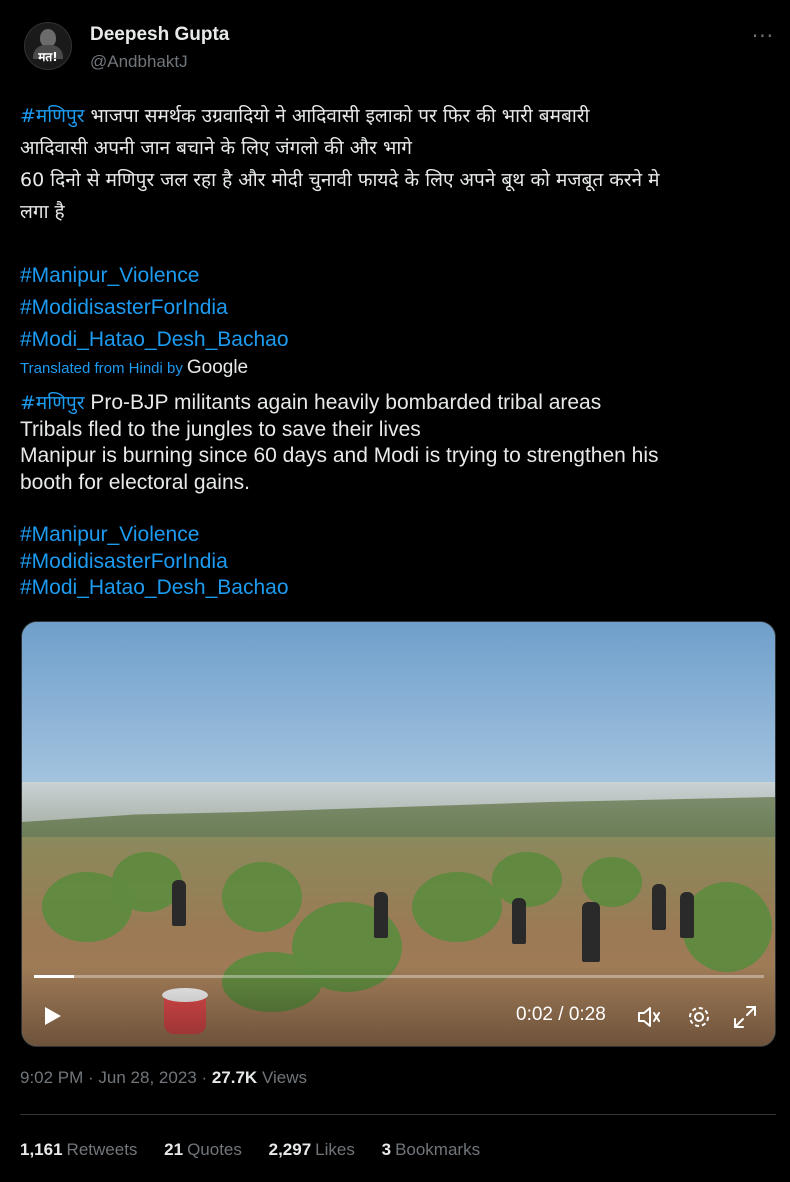 This screenshot has width=790, height=1182. I want to click on current-time: 0:02, so click(534, 1014).